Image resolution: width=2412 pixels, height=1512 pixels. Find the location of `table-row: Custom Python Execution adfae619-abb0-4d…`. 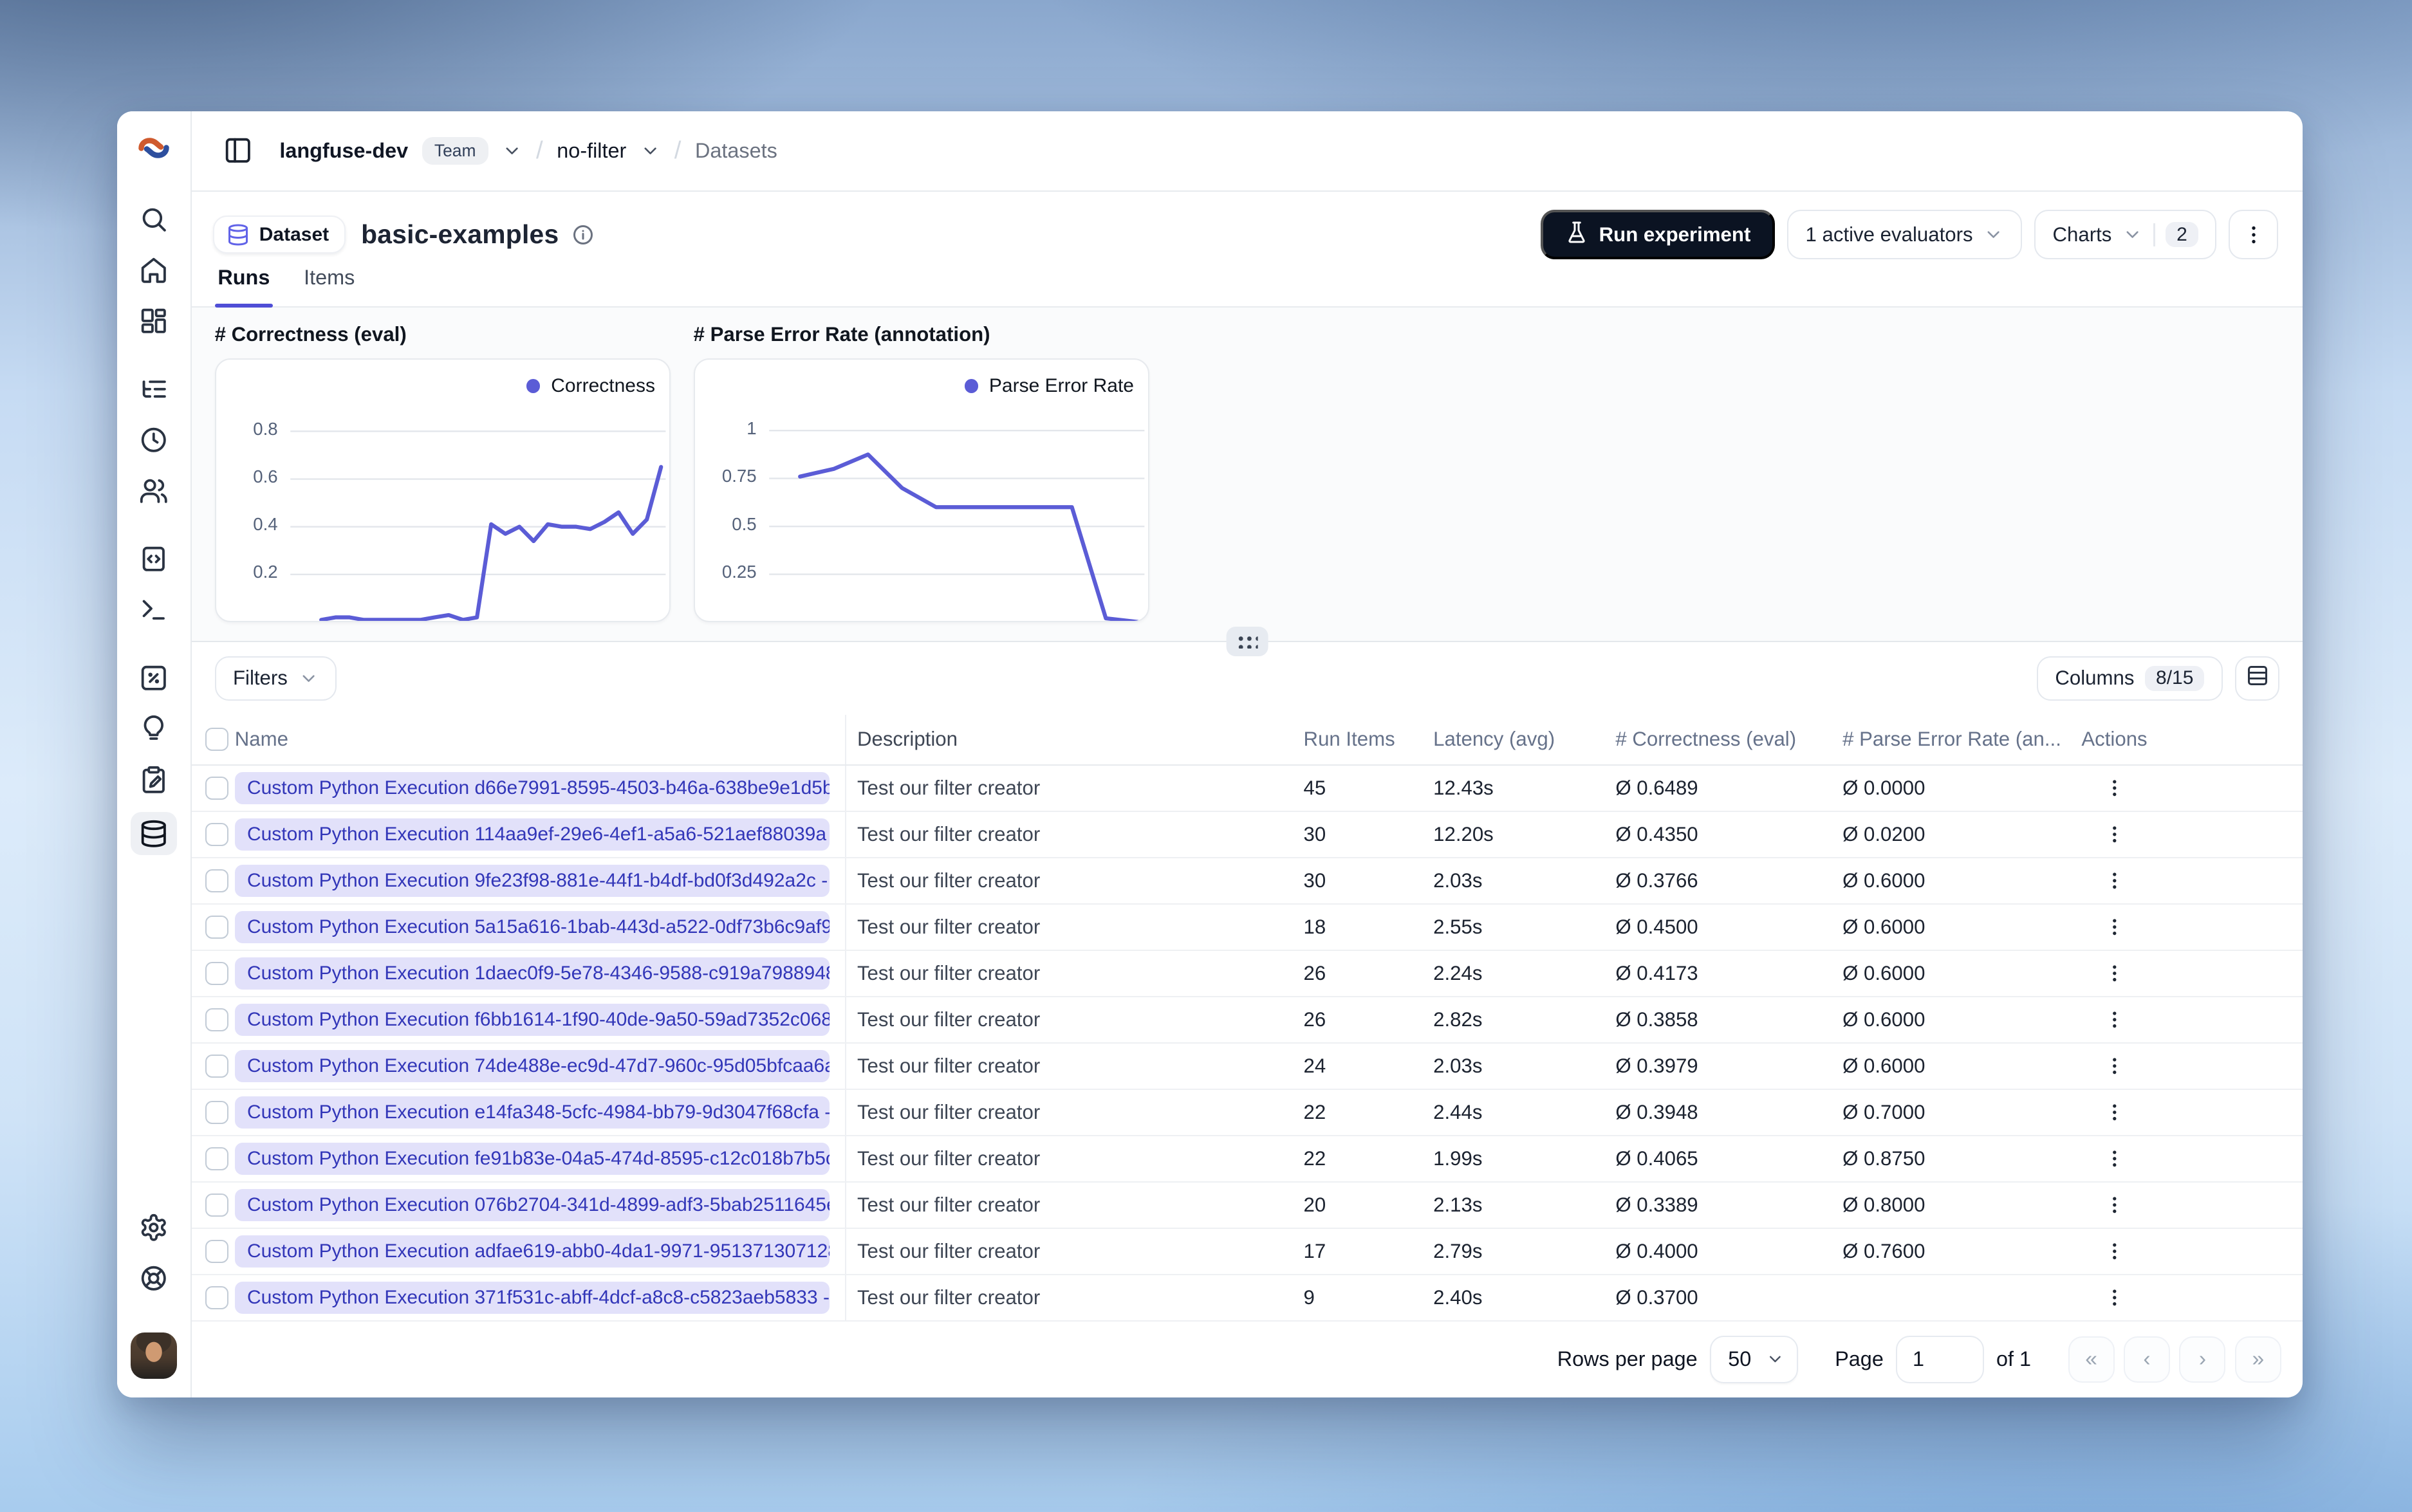

table-row: Custom Python Execution adfae619-abb0-4d… is located at coordinates (1247, 1251).